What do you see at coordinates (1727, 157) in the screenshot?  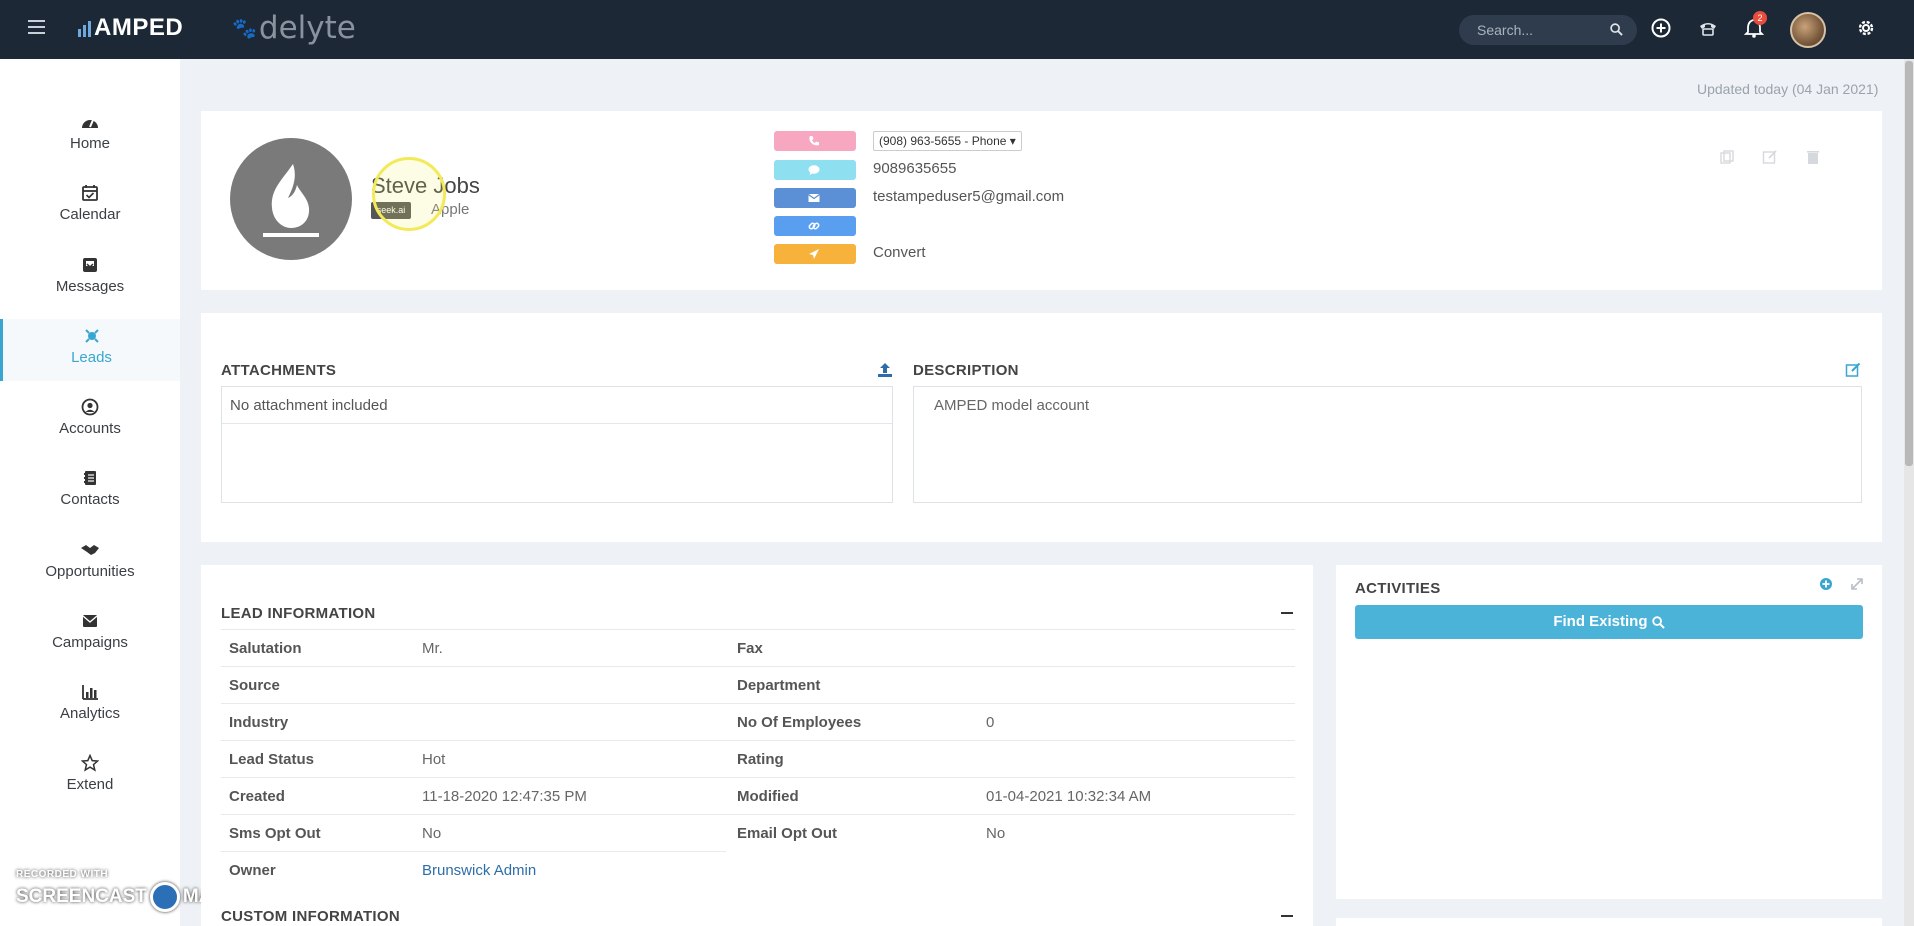 I see `copy-icon` at bounding box center [1727, 157].